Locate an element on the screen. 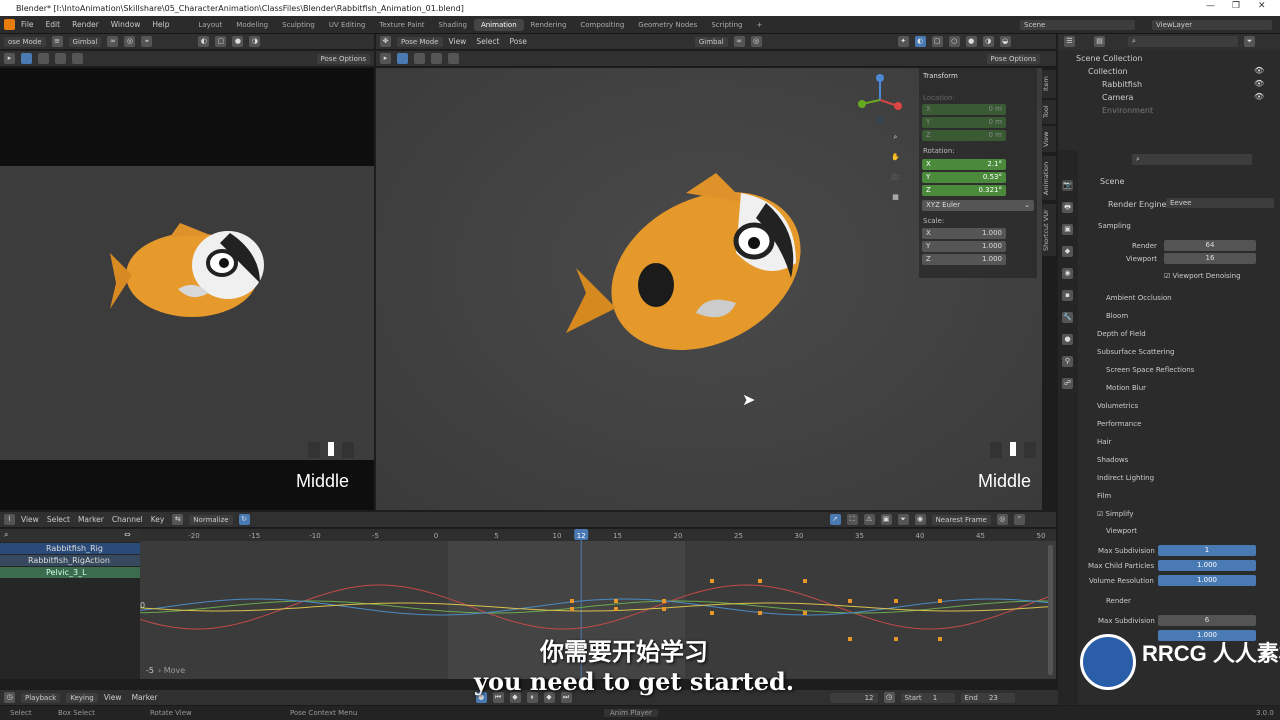  pivot-icon: ◎ is located at coordinates (130, 41).